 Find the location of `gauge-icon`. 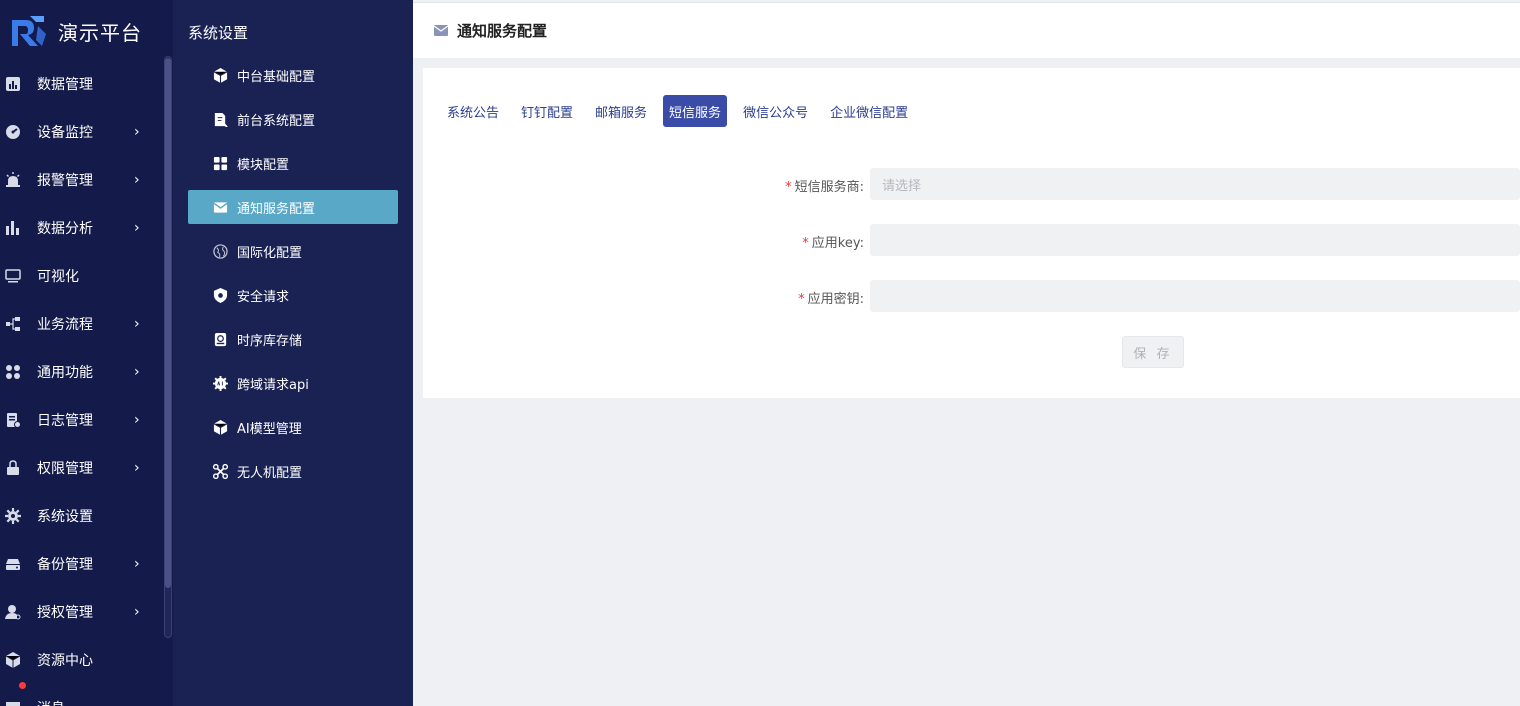

gauge-icon is located at coordinates (13, 132).